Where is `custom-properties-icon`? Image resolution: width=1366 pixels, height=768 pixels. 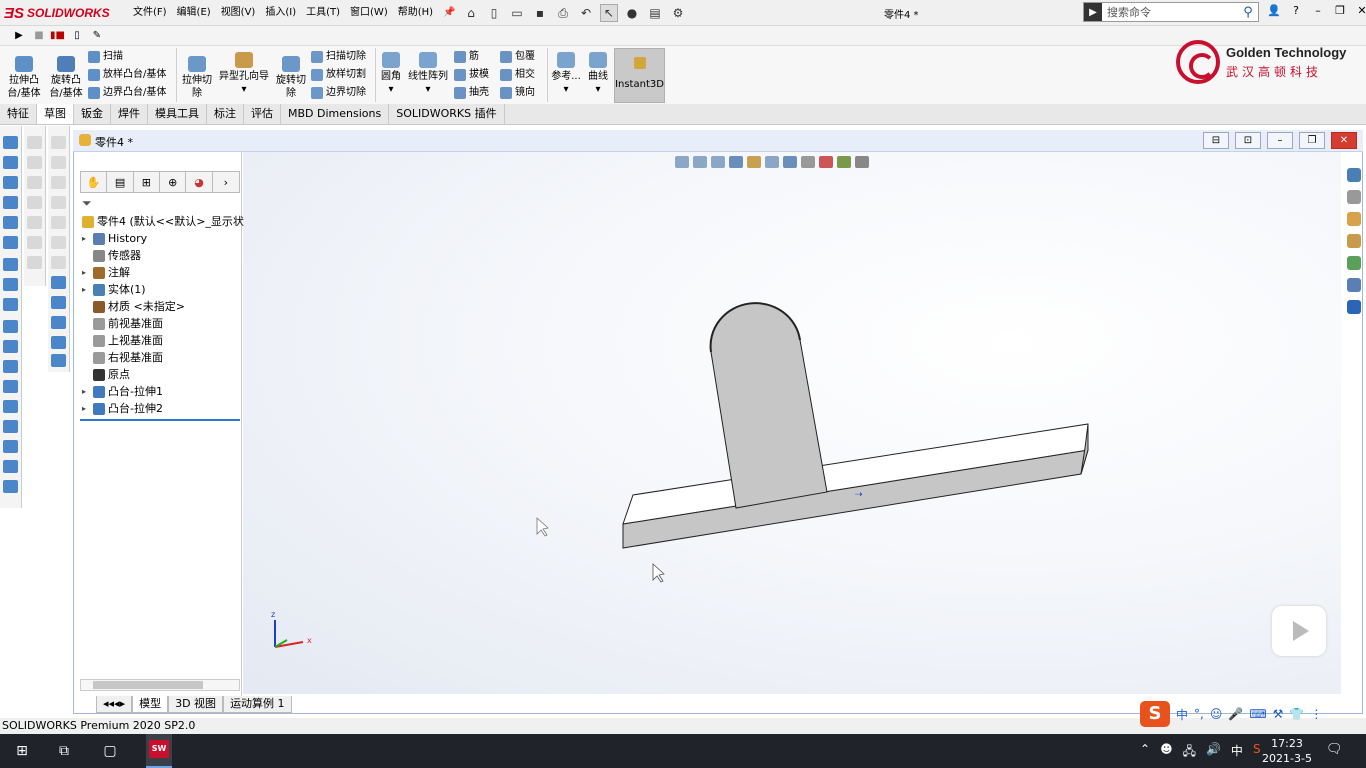
custom-properties-icon is located at coordinates (1354, 285).